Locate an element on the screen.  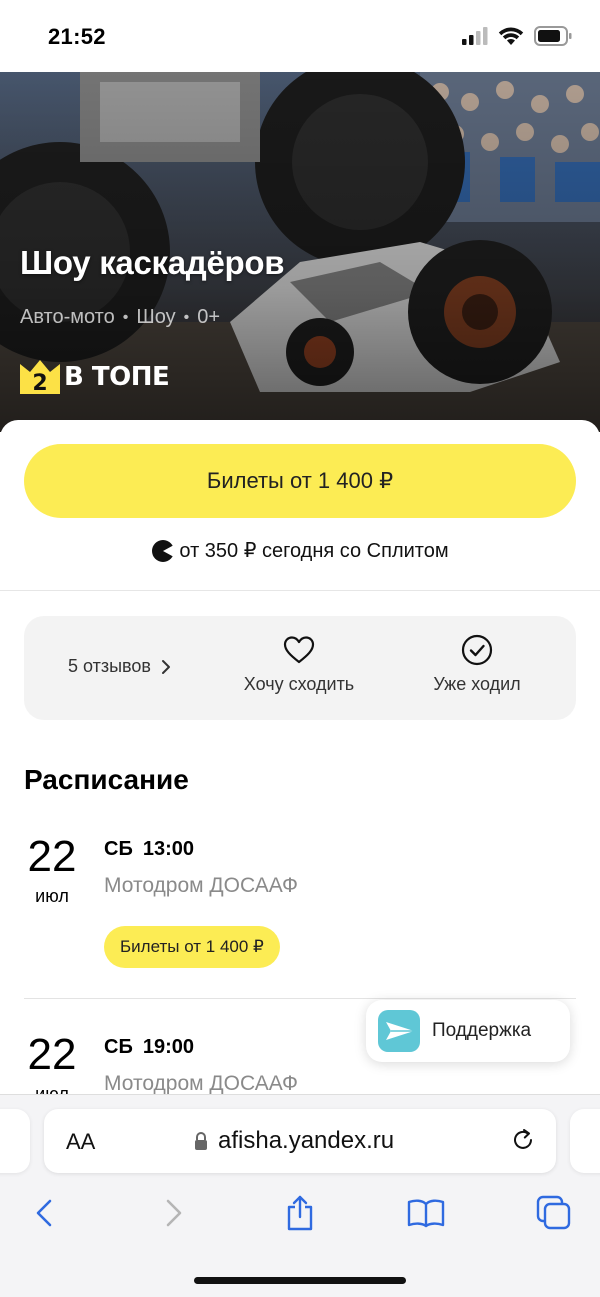
event-datetime: СБ 19:00 is located at coordinates (154, 1047).